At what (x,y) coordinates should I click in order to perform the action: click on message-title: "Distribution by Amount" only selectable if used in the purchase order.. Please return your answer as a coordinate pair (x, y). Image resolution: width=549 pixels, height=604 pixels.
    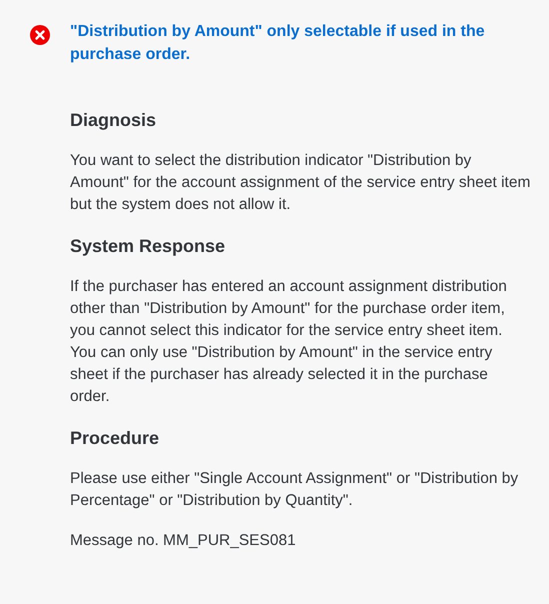
    Looking at the image, I should click on (278, 43).